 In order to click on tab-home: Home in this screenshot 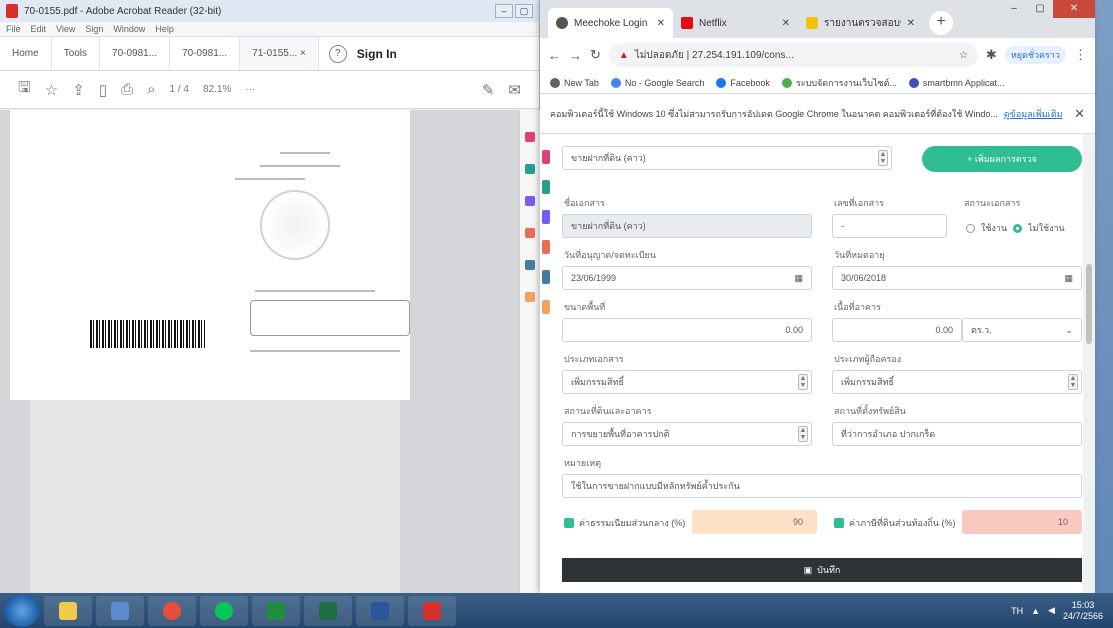, I will do `click(26, 53)`.